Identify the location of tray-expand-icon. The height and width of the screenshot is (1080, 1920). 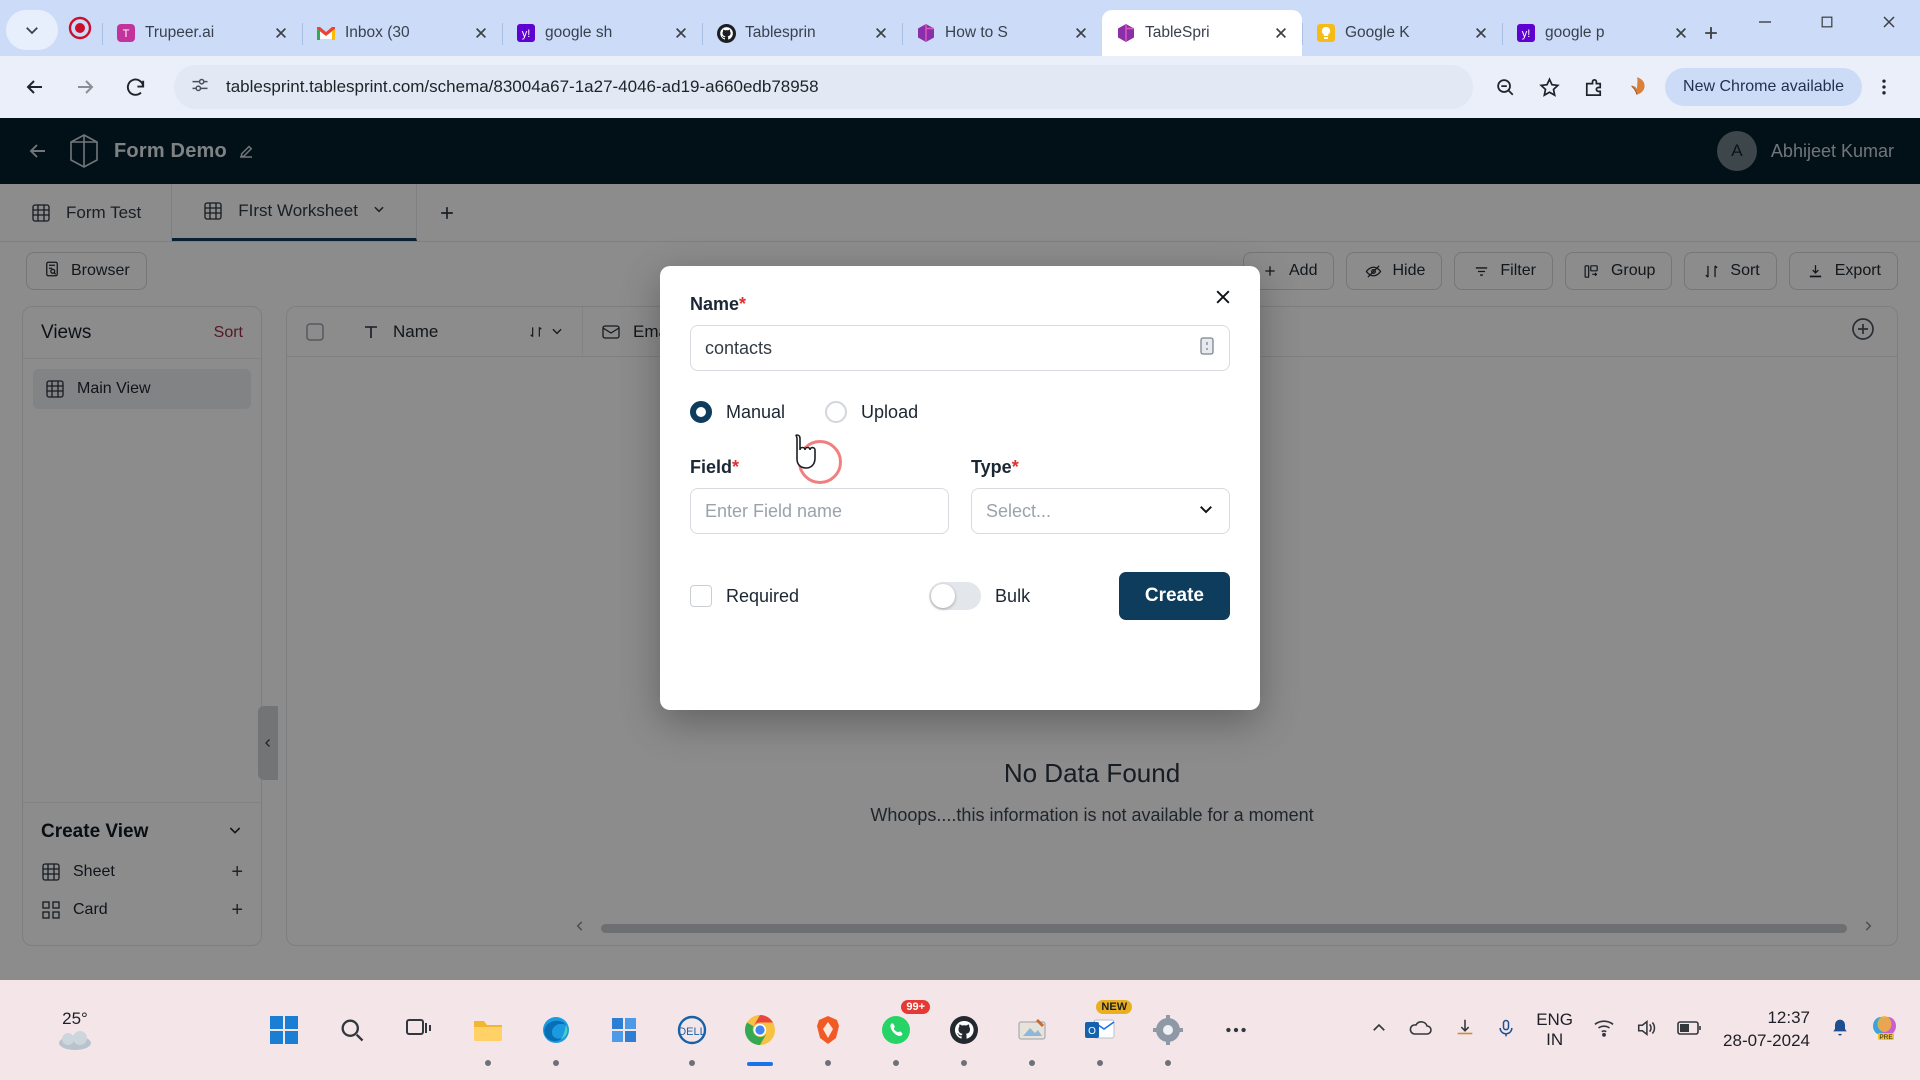
(1379, 1030).